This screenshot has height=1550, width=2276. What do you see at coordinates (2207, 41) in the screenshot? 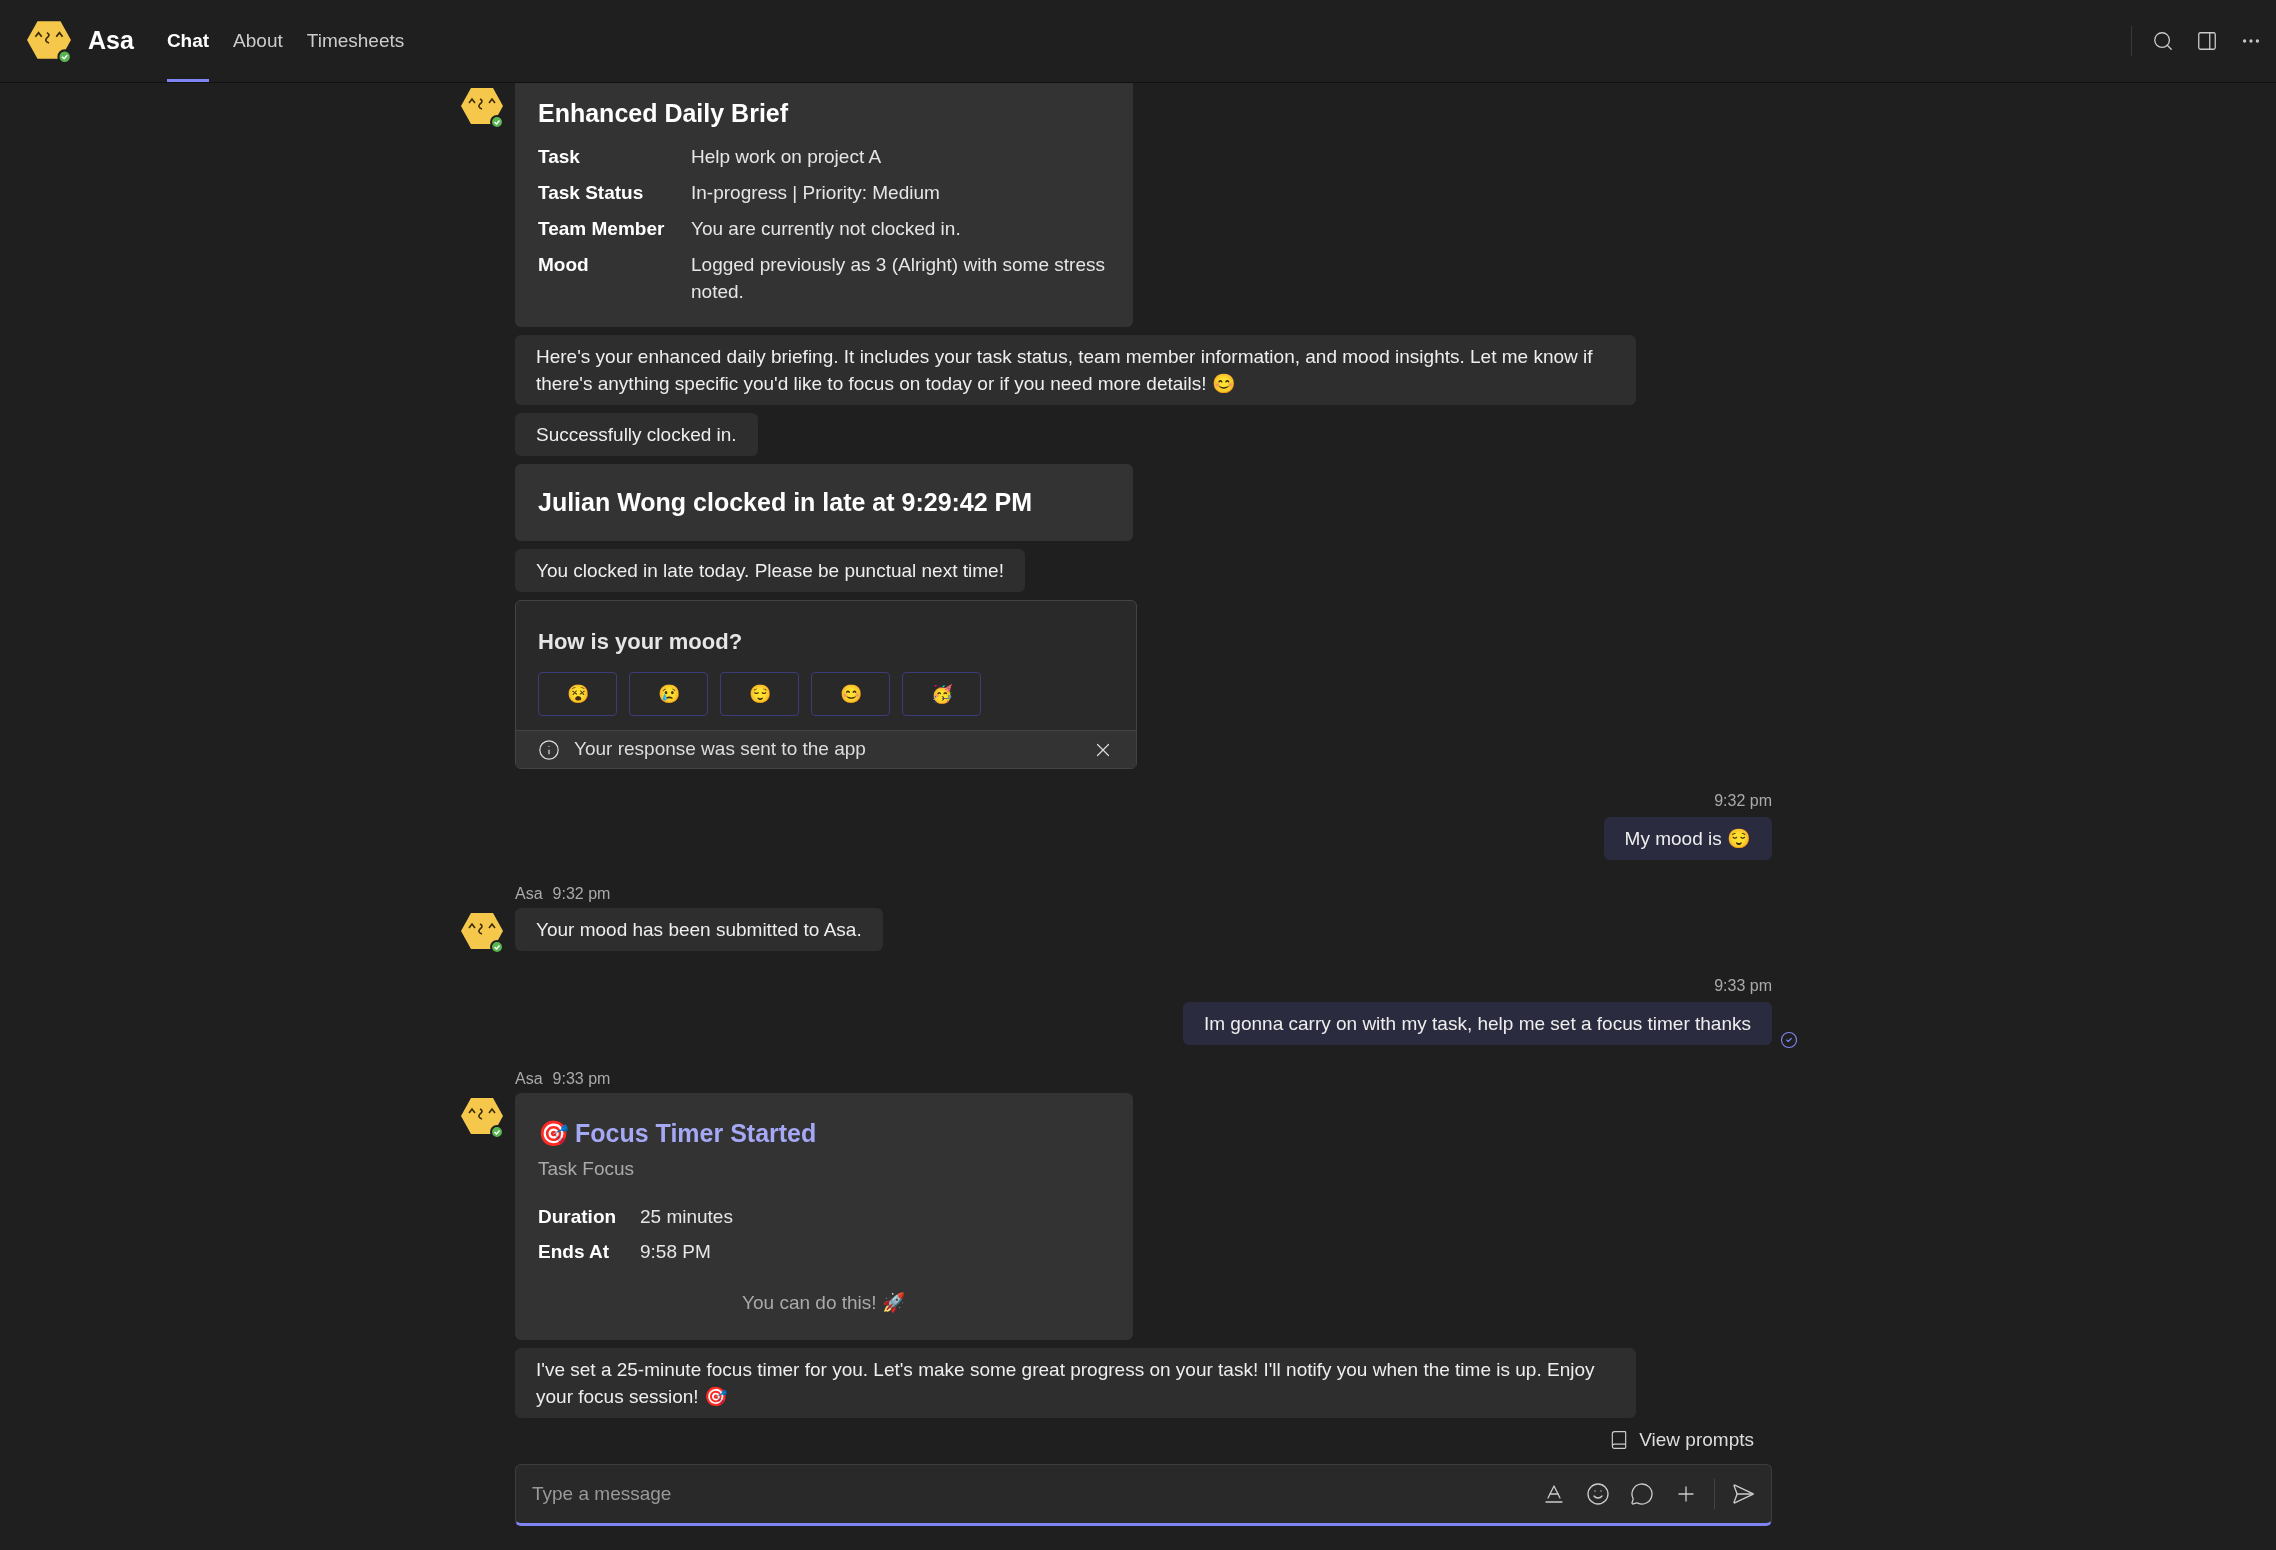
I see `panel-icon` at bounding box center [2207, 41].